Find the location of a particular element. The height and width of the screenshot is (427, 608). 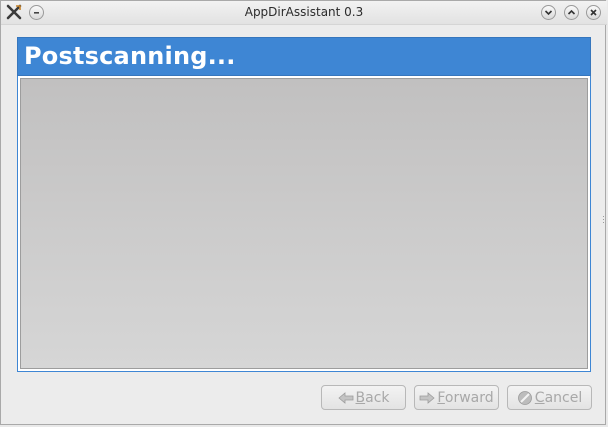

maximize-icon is located at coordinates (571, 12).